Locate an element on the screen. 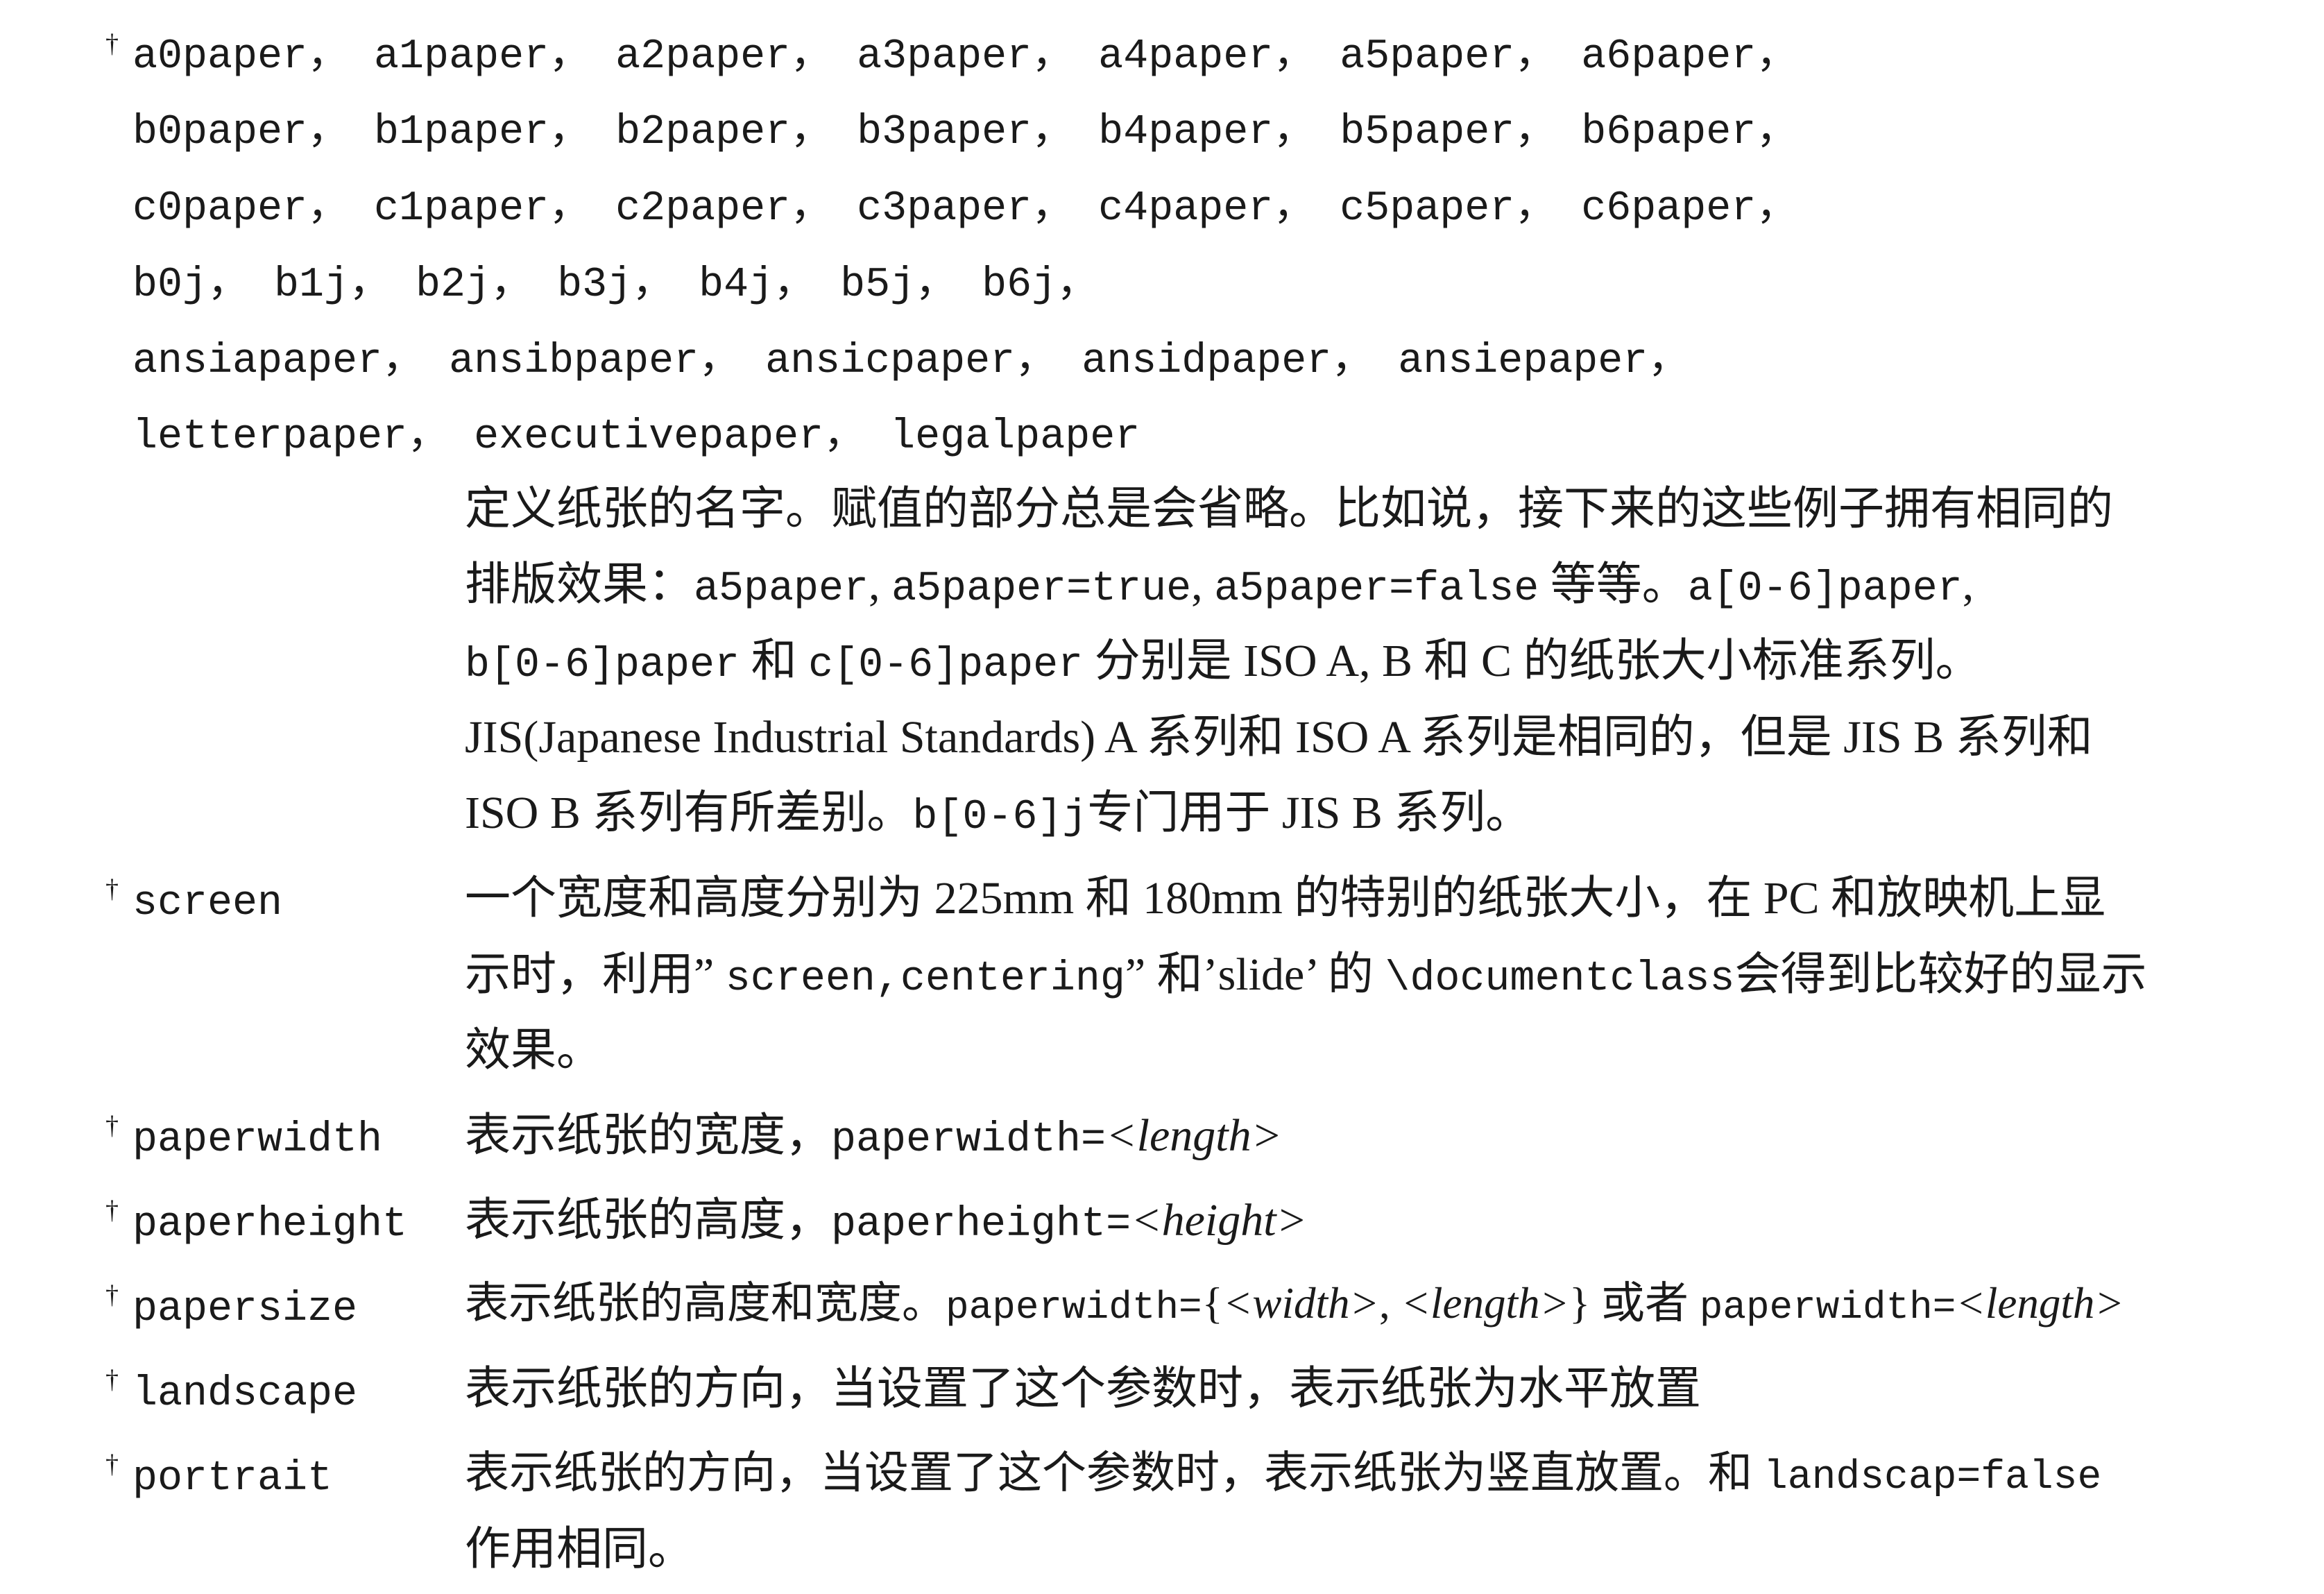 This screenshot has height=1594, width=2324. option-portrait-desc-line-2: 作用相同。 is located at coordinates (579, 1549).